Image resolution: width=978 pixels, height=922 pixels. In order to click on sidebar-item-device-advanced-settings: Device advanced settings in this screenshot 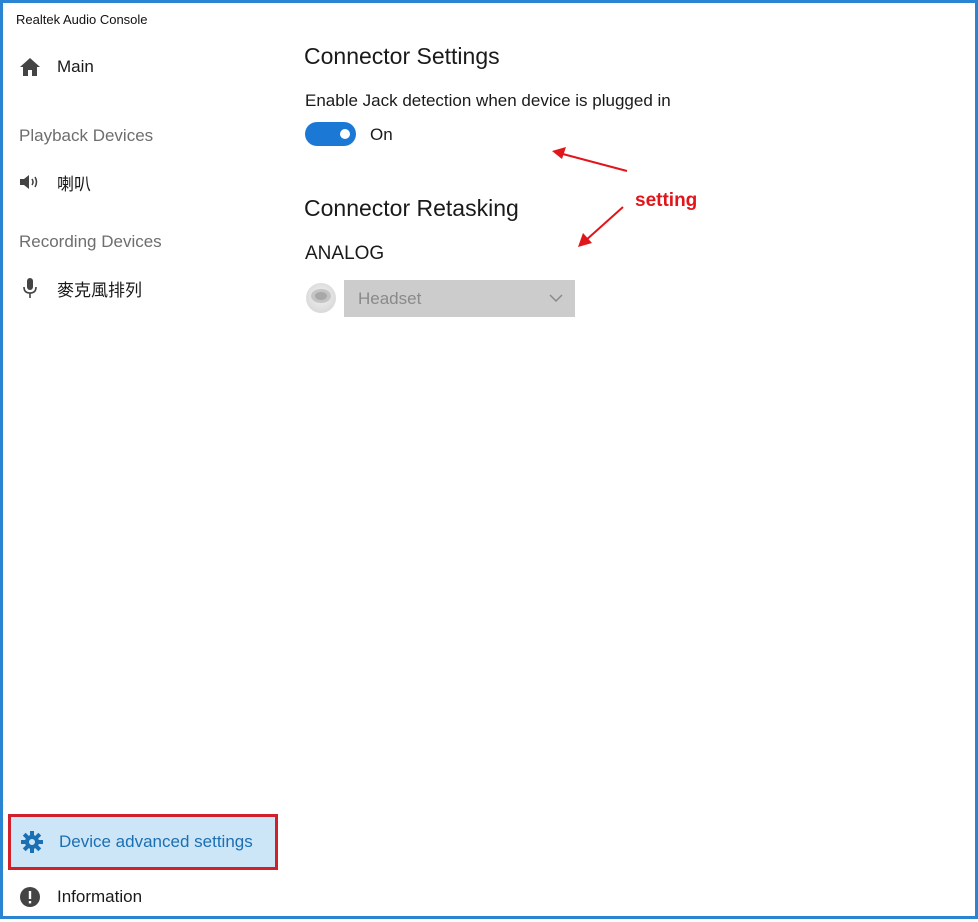, I will do `click(143, 842)`.